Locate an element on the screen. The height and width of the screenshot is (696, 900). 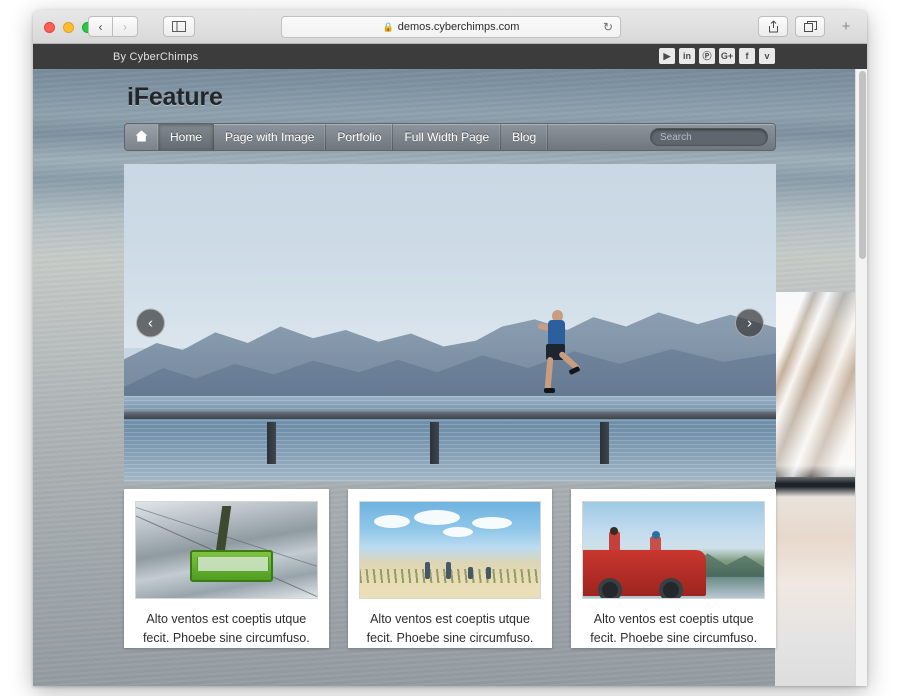
plus-icon: + is located at coordinates (846, 26).